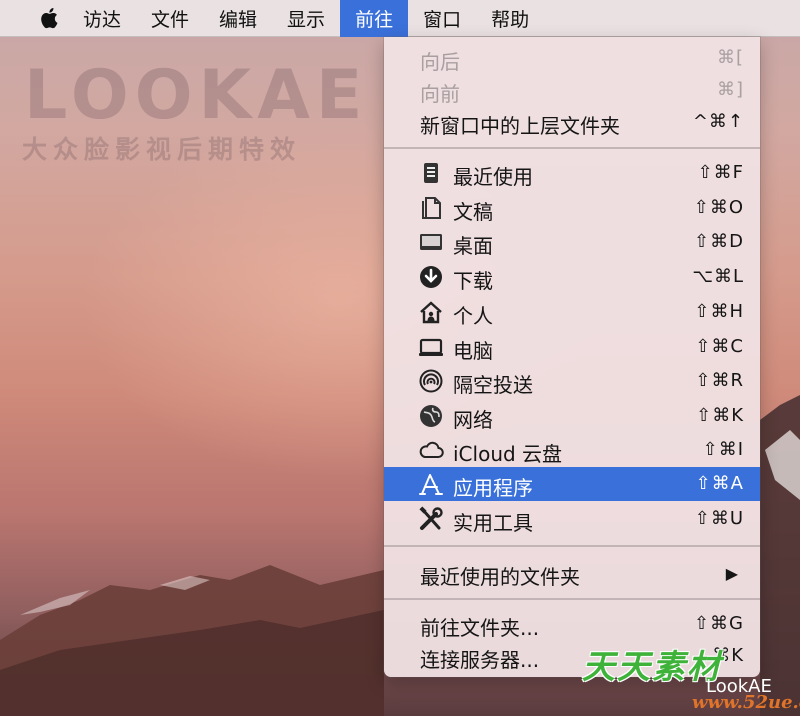 The height and width of the screenshot is (716, 800). Describe the element at coordinates (493, 177) in the screenshot. I see `menu-item-label: 最近使用` at that location.